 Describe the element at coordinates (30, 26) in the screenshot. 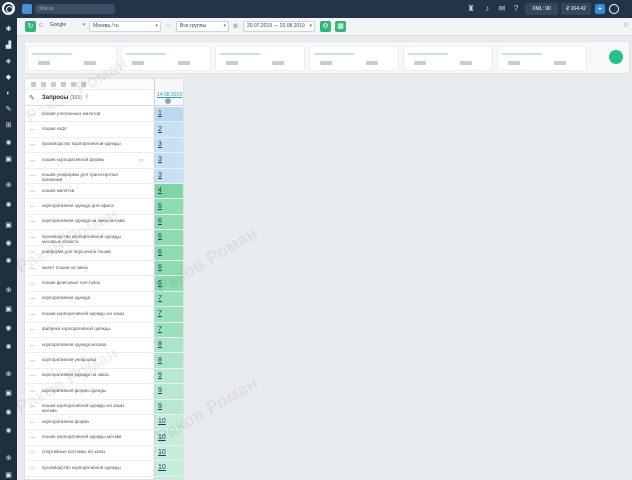

I see `refresh-button: ↻` at that location.